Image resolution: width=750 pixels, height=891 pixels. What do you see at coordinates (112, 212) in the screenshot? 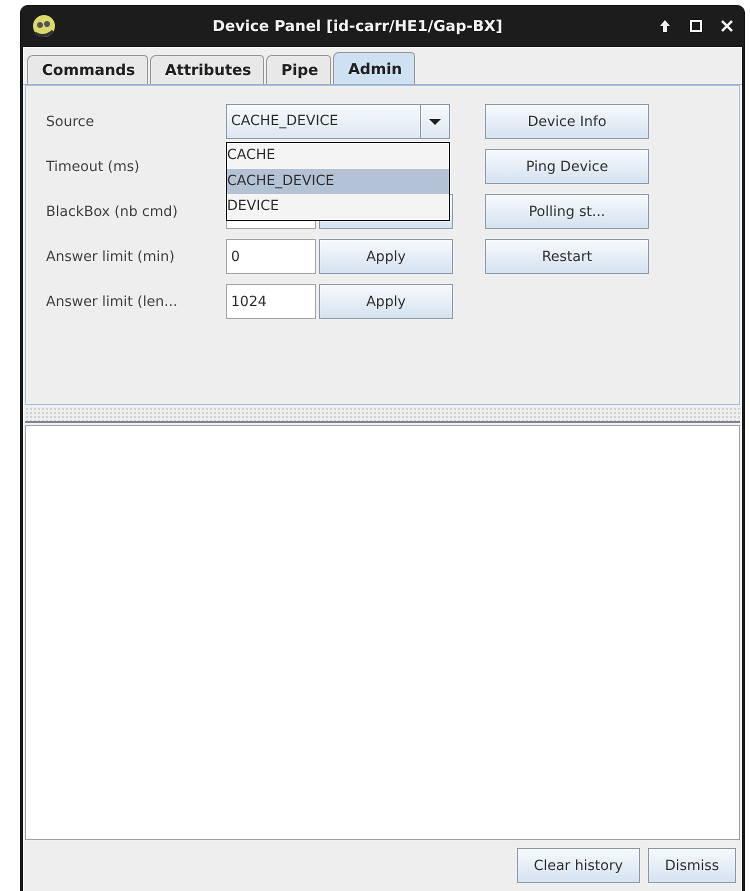
I see `field-label: BlackBox (nb cmd)` at bounding box center [112, 212].